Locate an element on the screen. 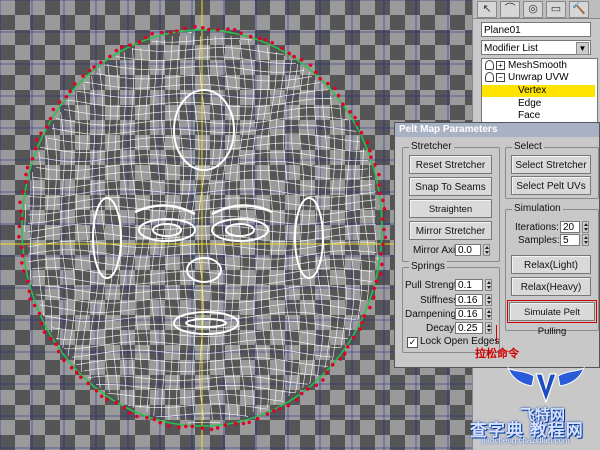 Image resolution: width=600 pixels, height=450 pixels. select-stretcher-button: Select Stretcher is located at coordinates (551, 164).